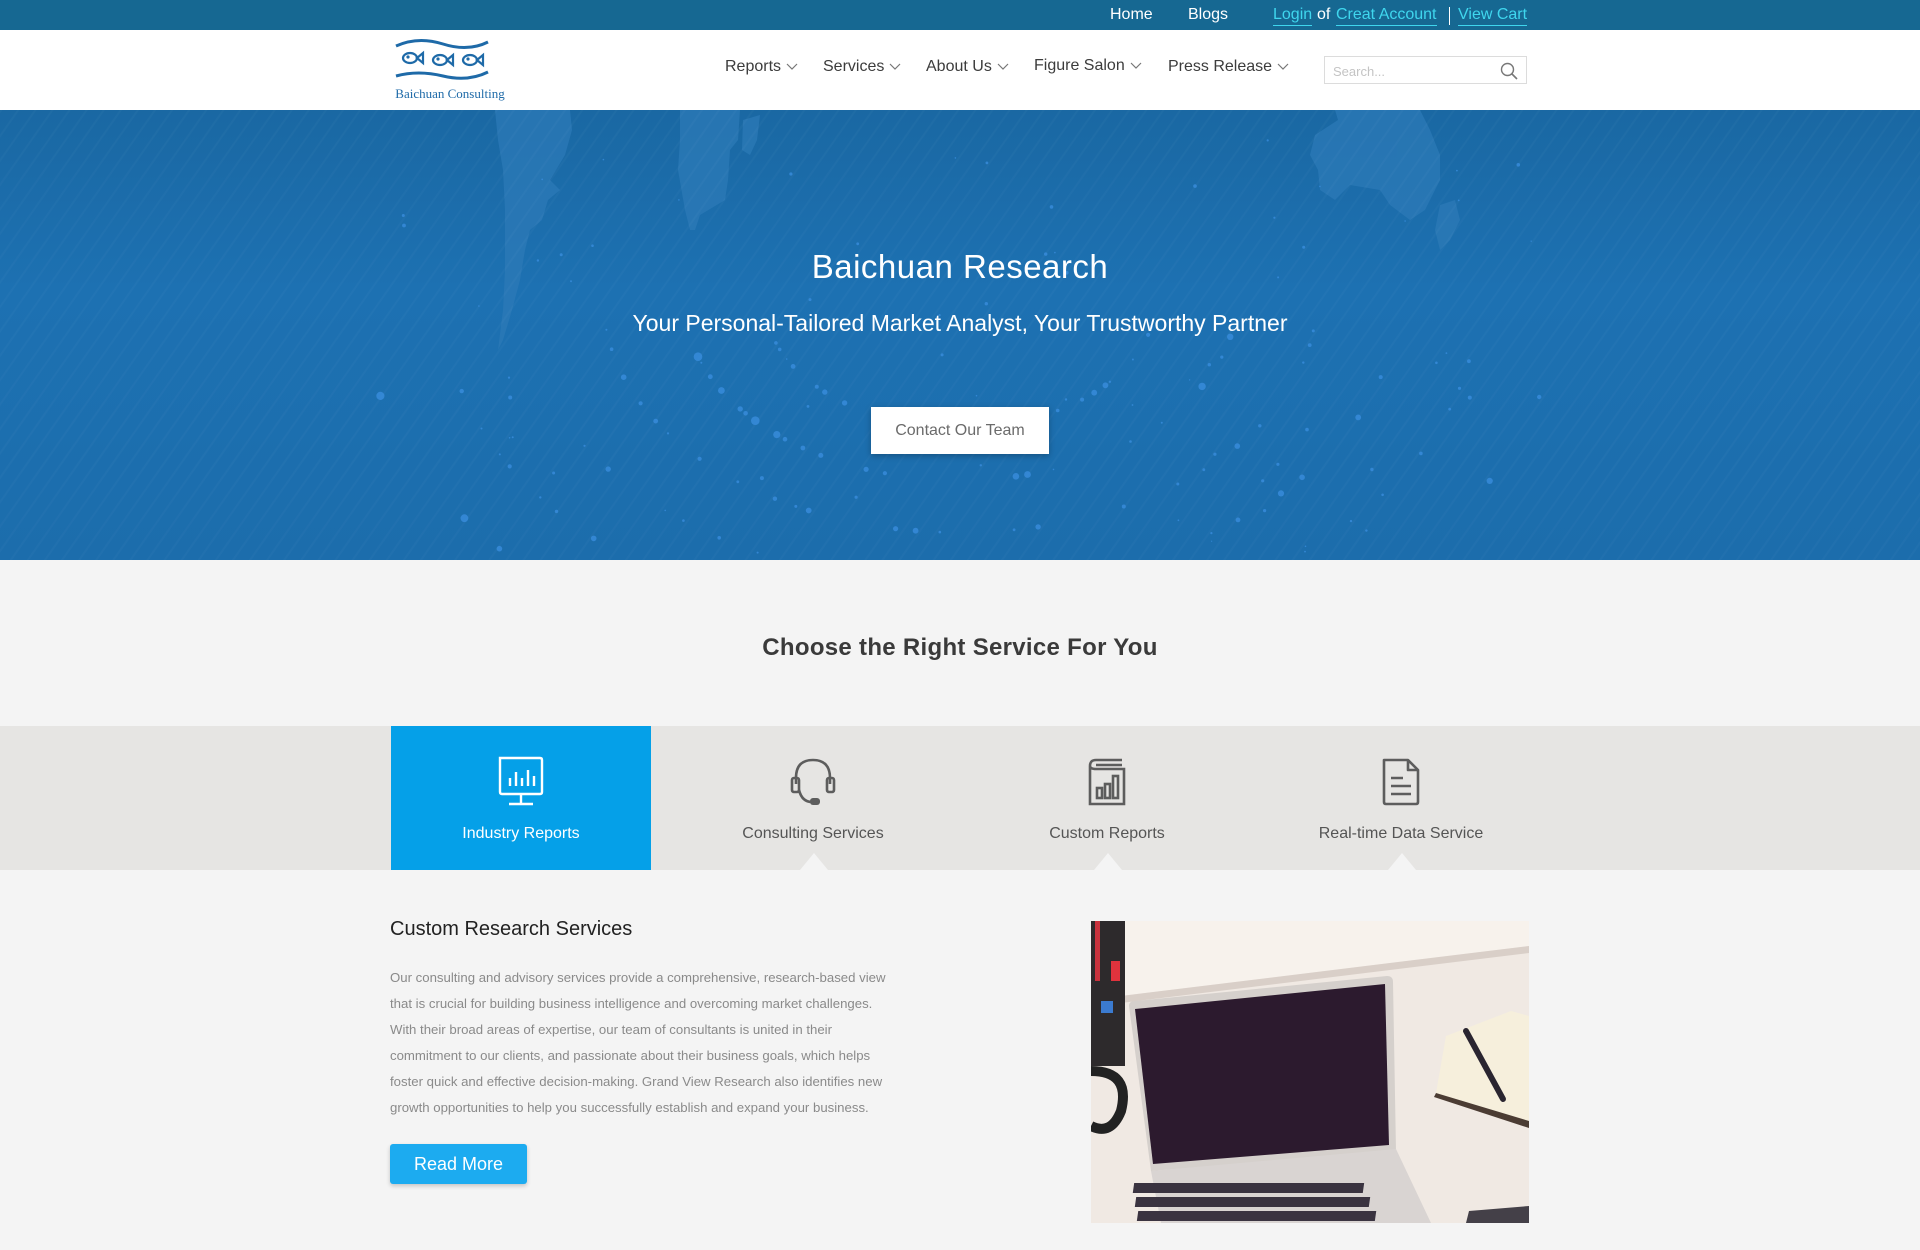 This screenshot has height=1250, width=1920. I want to click on laptop-photo, so click(1310, 1072).